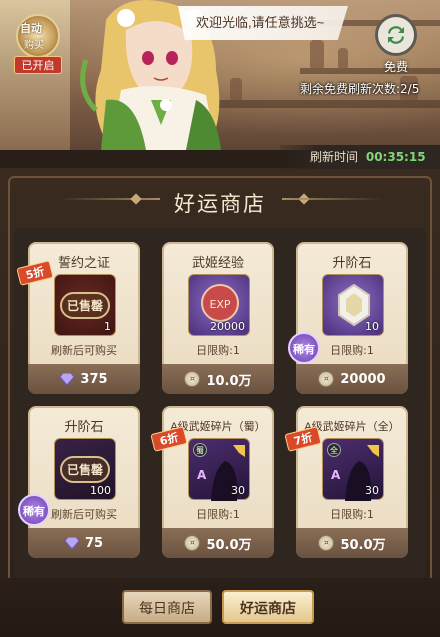 The image size is (440, 637). I want to click on price-bar: 375, so click(84, 379).